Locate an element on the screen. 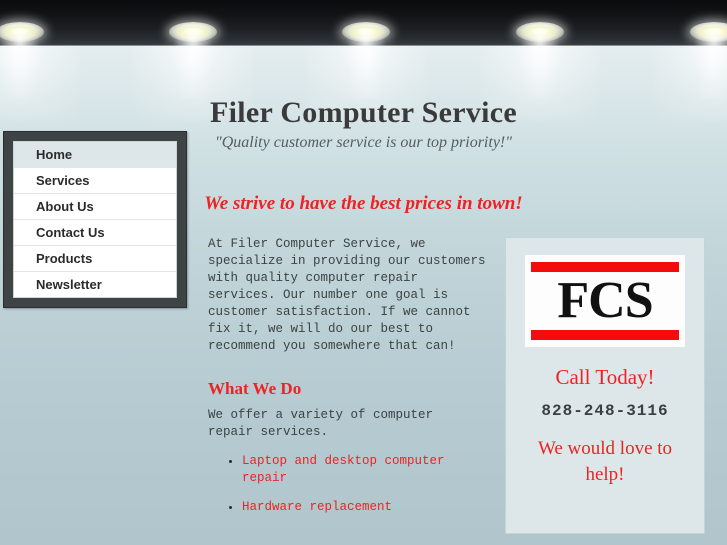  service-list-item: Hardware replacement is located at coordinates (369, 507).